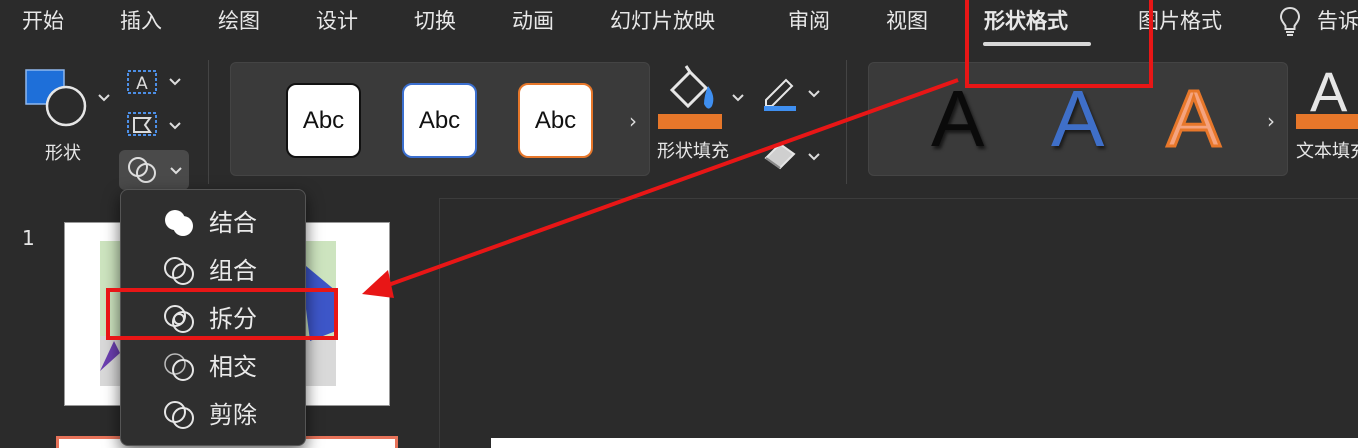  Describe the element at coordinates (1059, 44) in the screenshot. I see `annotation-box-shape-format-tab` at that location.